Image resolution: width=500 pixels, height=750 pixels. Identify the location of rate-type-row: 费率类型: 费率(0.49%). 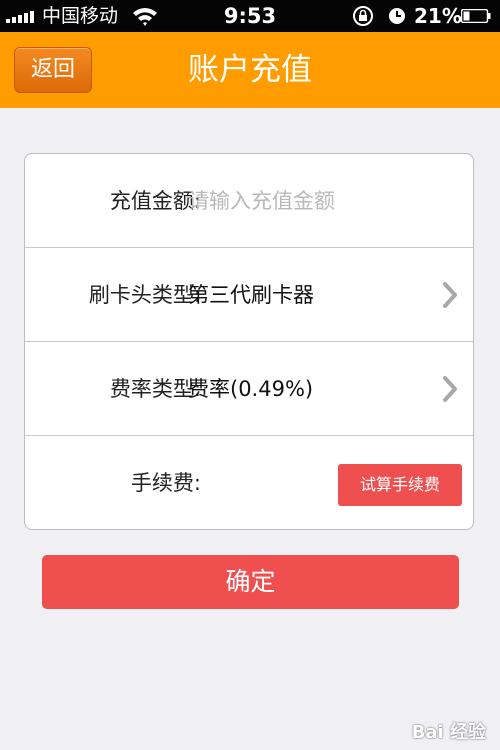
(249, 389).